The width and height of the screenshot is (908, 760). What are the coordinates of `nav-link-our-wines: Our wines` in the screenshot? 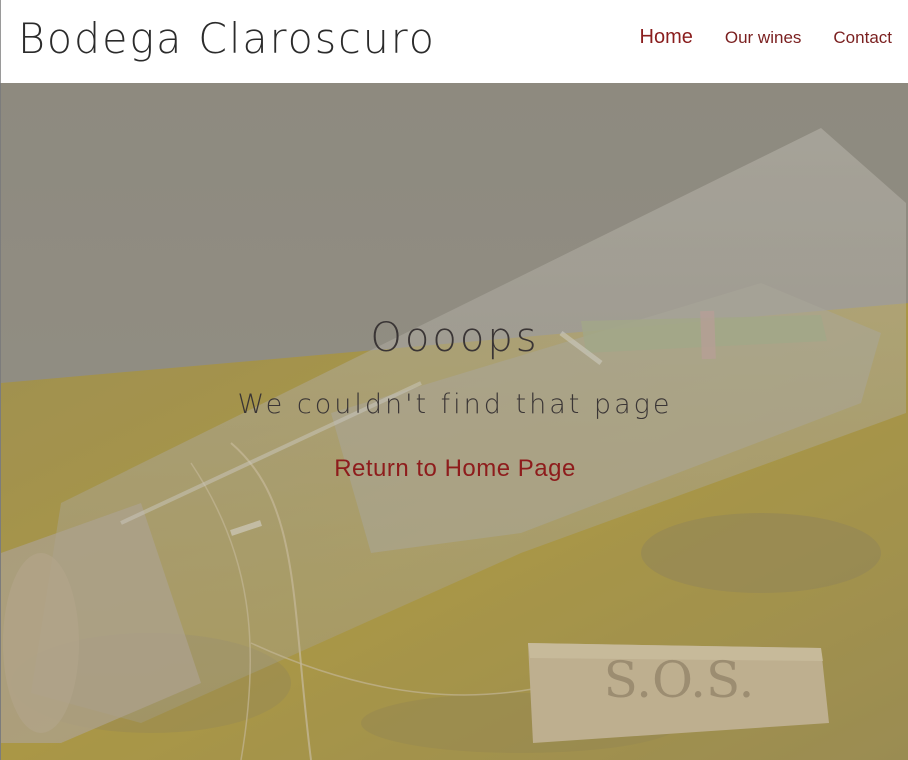 It's located at (763, 38).